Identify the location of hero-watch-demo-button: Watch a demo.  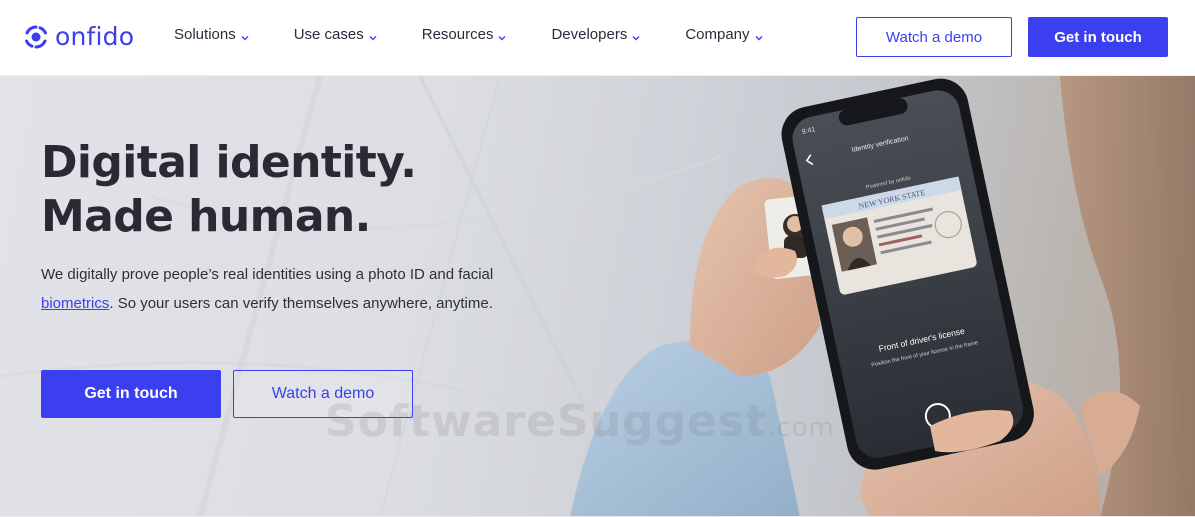
(323, 394).